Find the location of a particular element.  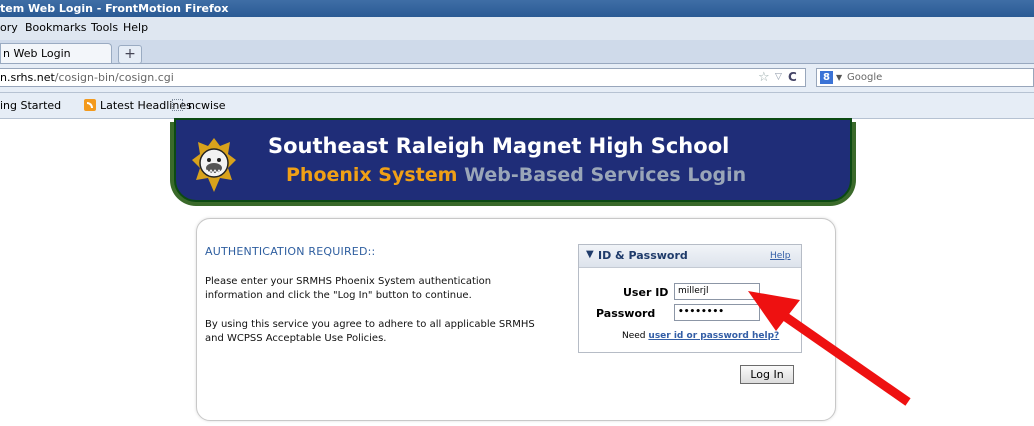

user-id-label: User ID is located at coordinates (646, 292).